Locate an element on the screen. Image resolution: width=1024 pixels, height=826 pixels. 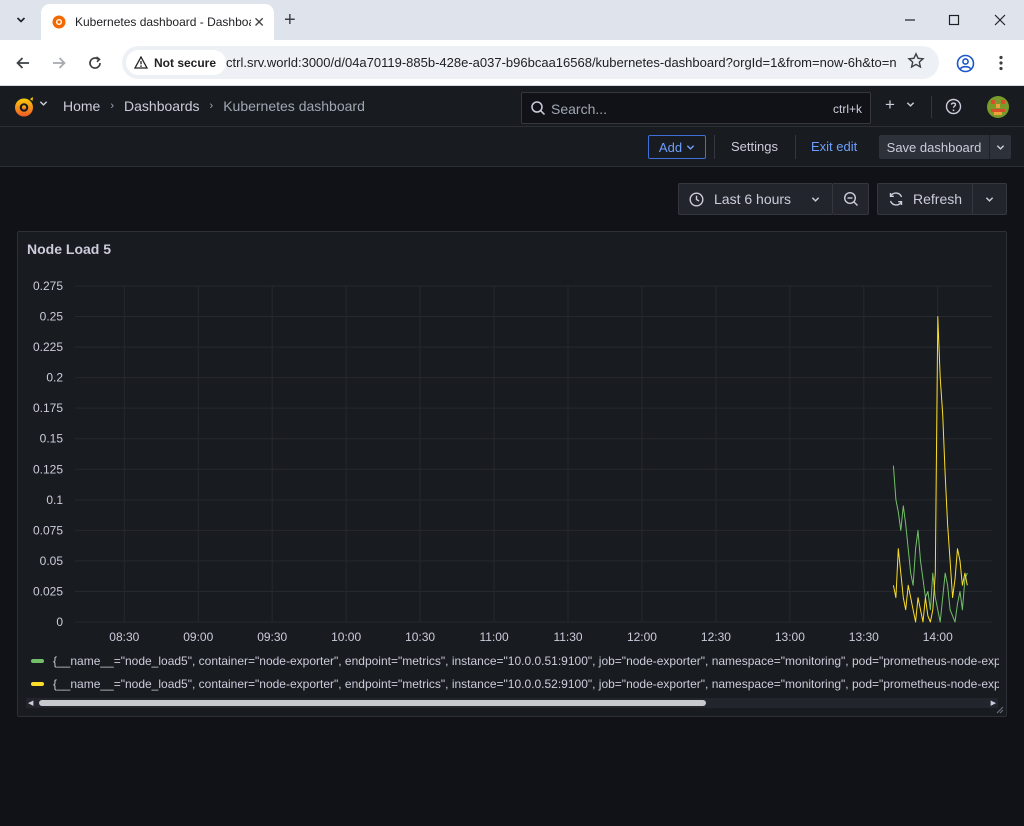
x-tick-label: 12:30 is located at coordinates (716, 637).